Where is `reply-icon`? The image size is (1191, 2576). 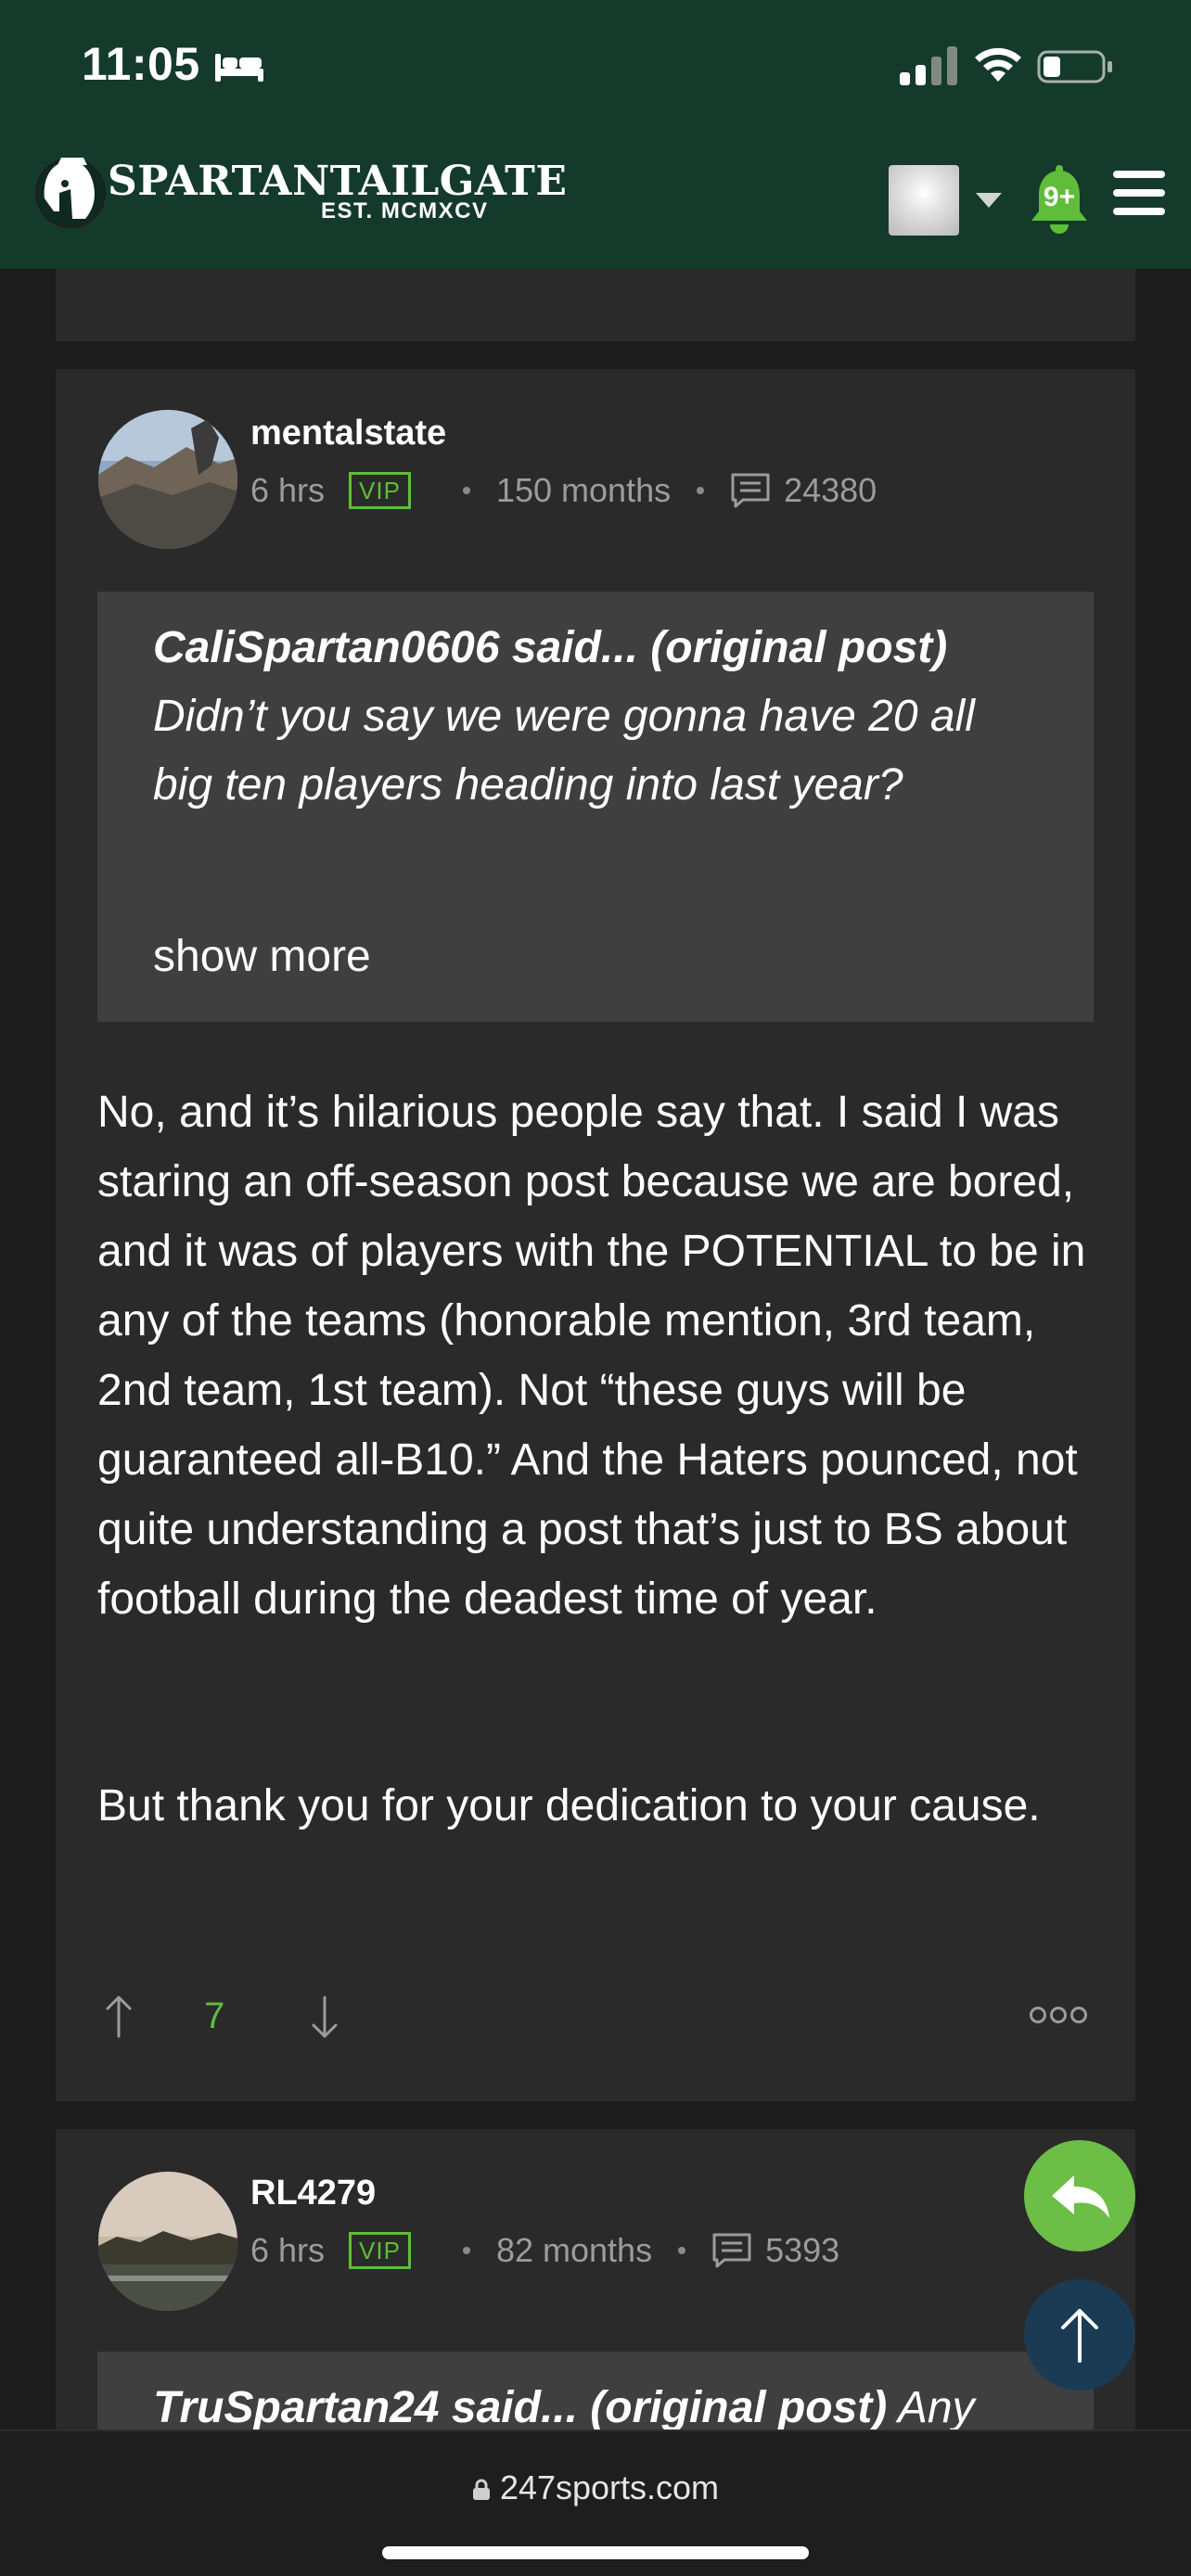
reply-icon is located at coordinates (1080, 2196).